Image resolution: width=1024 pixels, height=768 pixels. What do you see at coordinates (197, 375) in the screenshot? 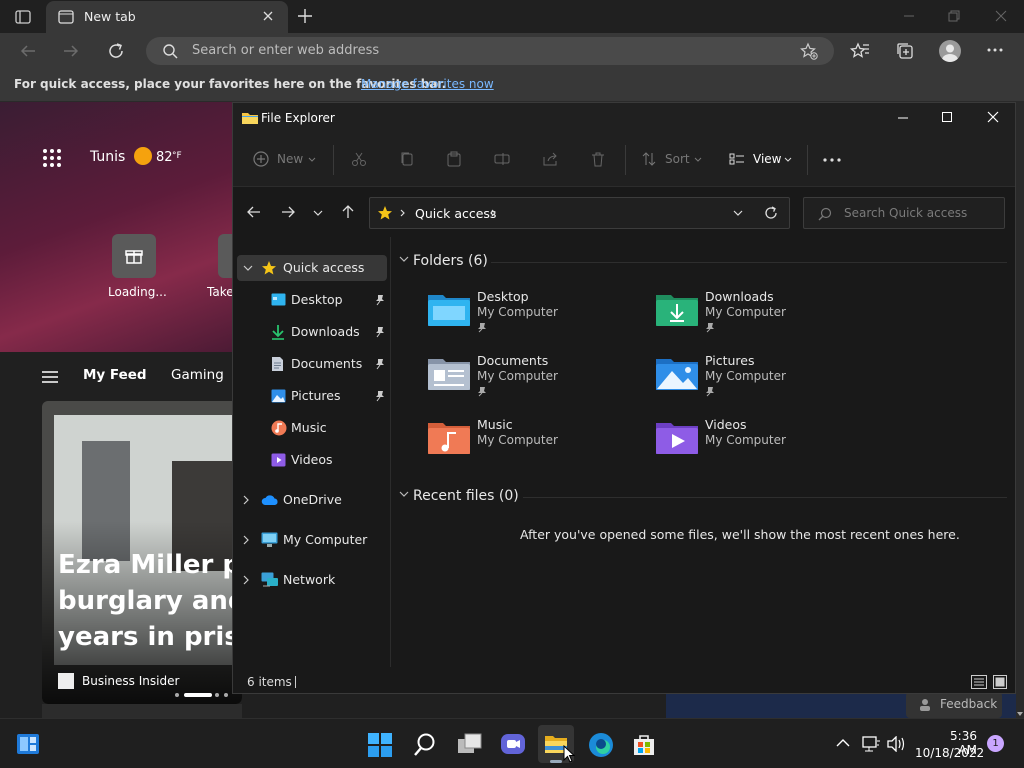
I see `feed-tab-gaming: Gaming` at bounding box center [197, 375].